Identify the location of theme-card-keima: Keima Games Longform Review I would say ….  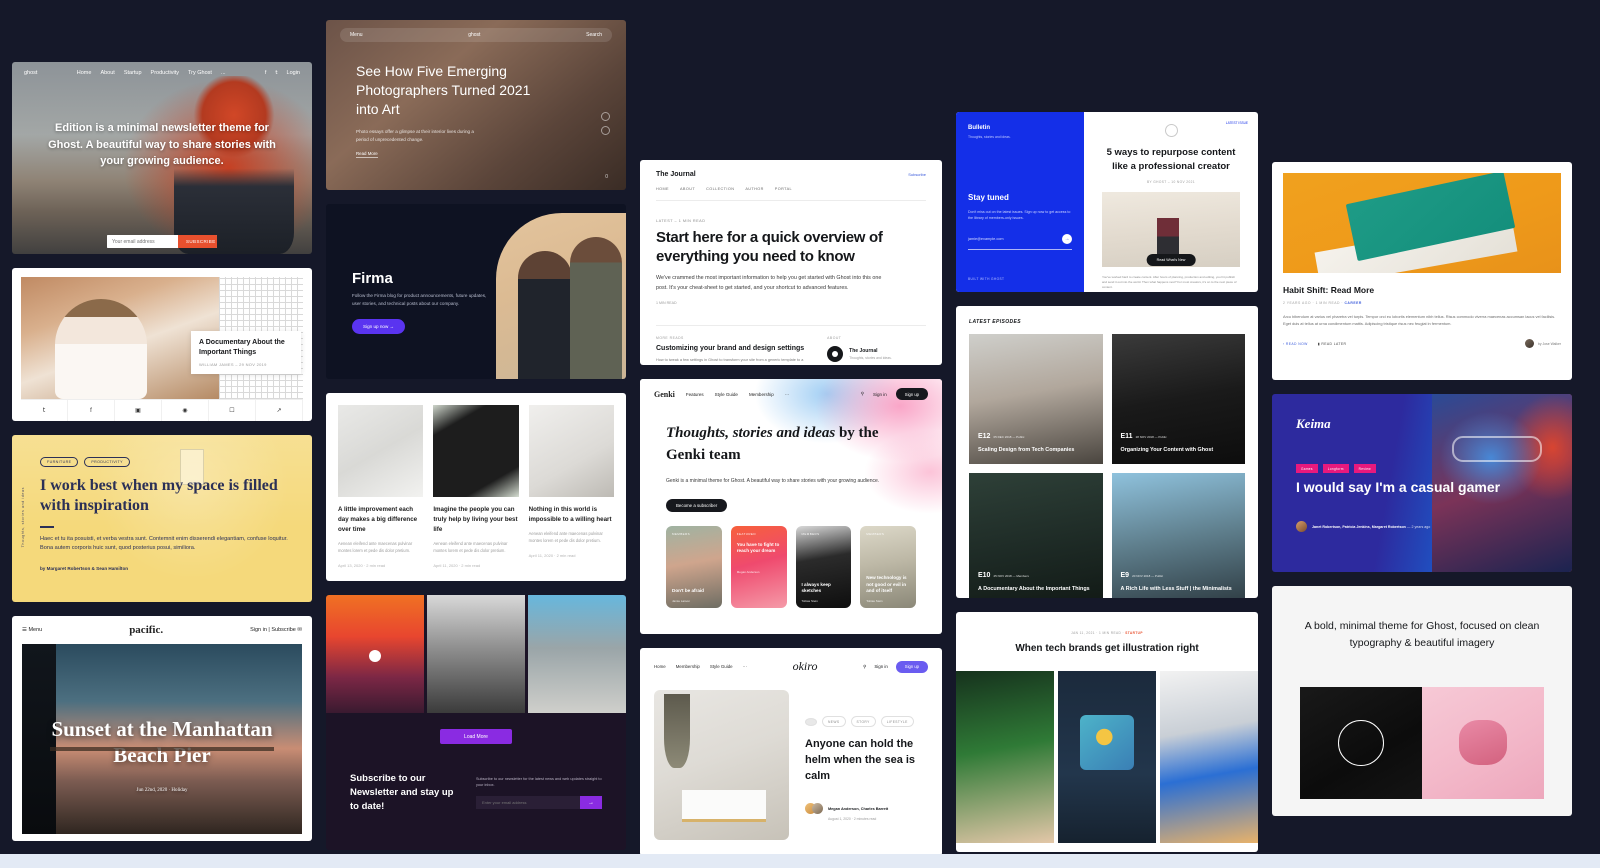
(1422, 483).